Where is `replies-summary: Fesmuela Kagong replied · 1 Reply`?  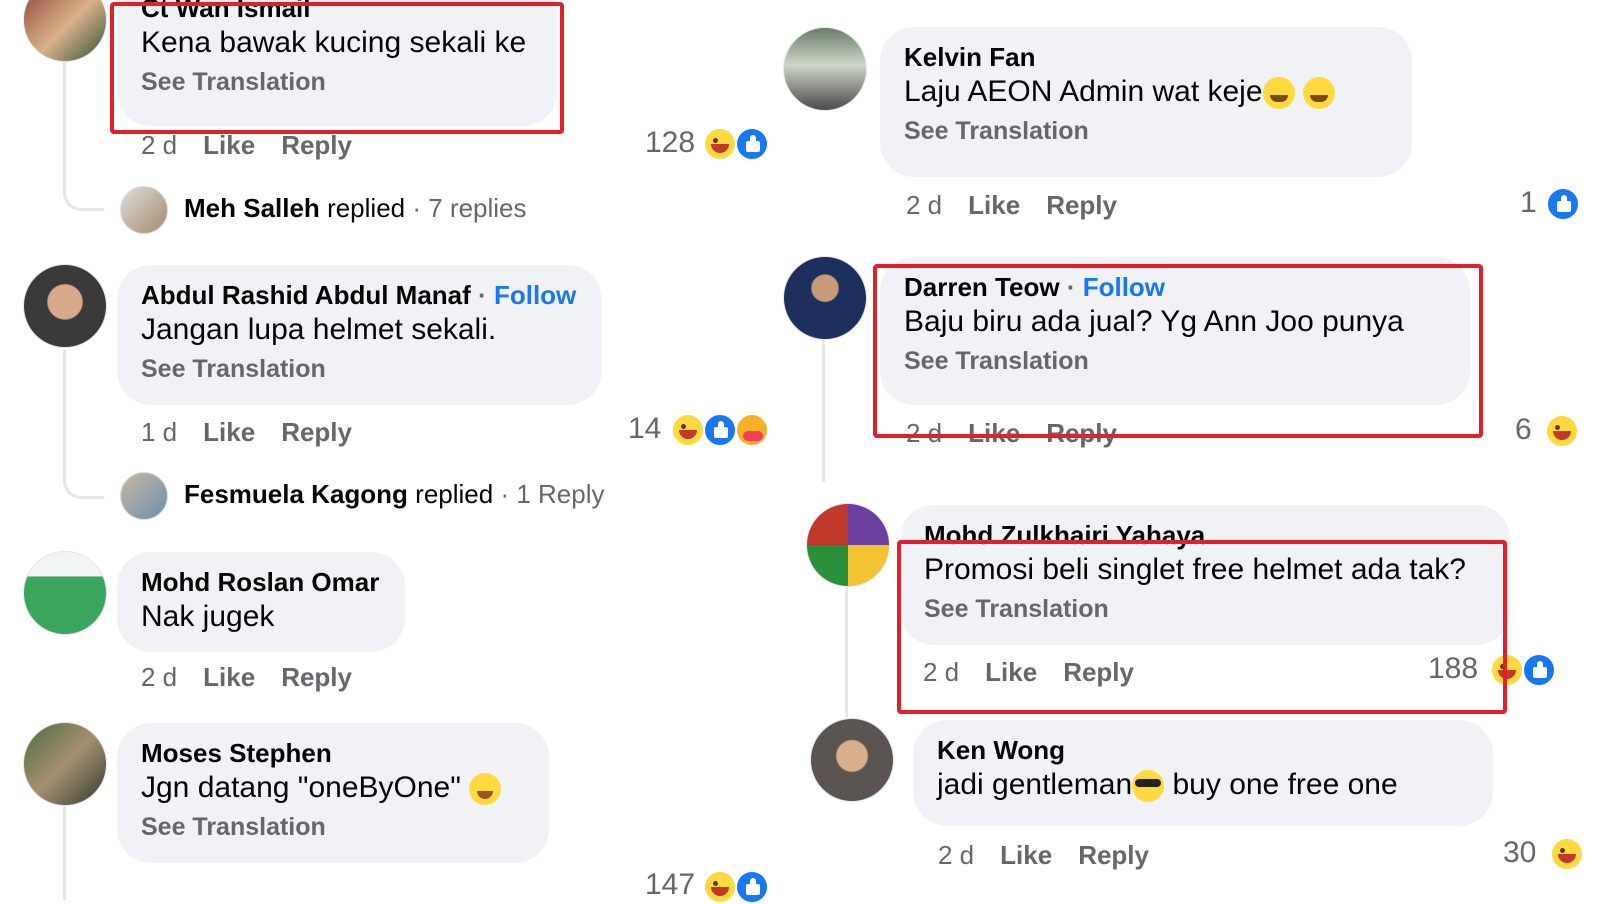 replies-summary: Fesmuela Kagong replied · 1 Reply is located at coordinates (362, 496).